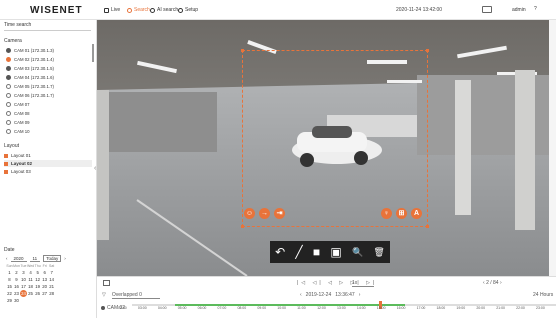 The image size is (556, 318). I want to click on sidebar-collapse-icon: ‹, so click(95, 168).